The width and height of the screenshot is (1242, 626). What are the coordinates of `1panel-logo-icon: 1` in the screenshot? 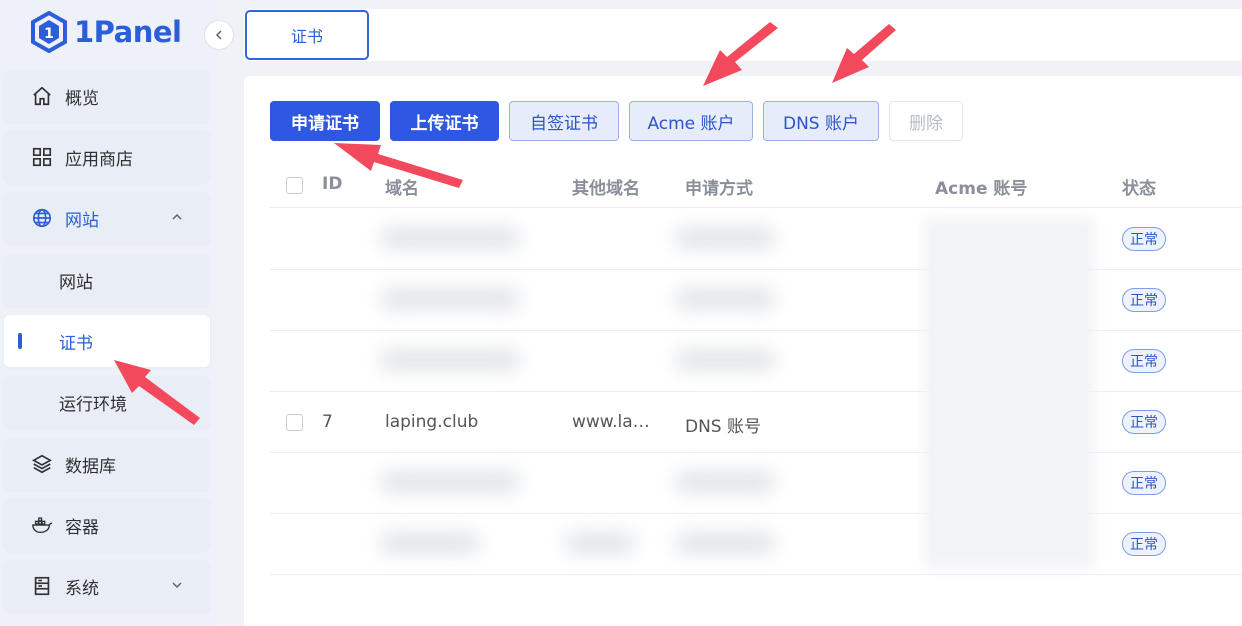 It's located at (49, 32).